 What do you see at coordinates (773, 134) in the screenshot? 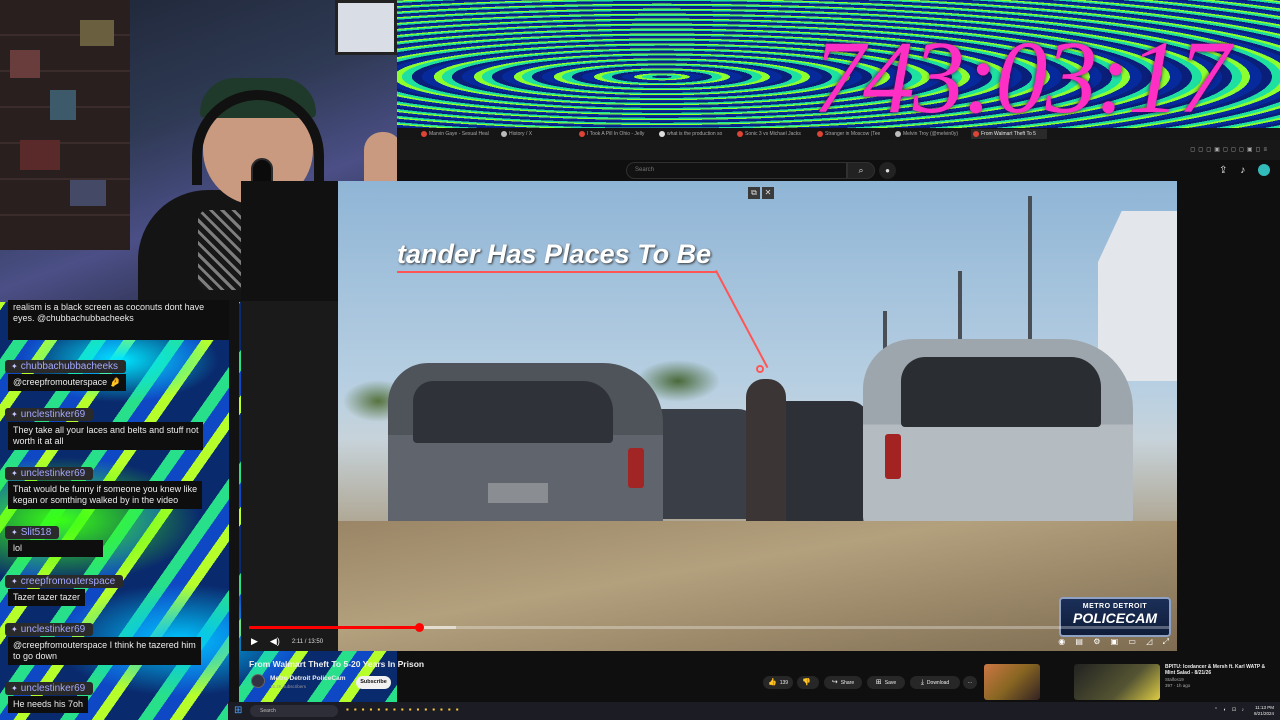
I see `browser-tab: Sonic 3 vs Michael Jacks` at bounding box center [773, 134].